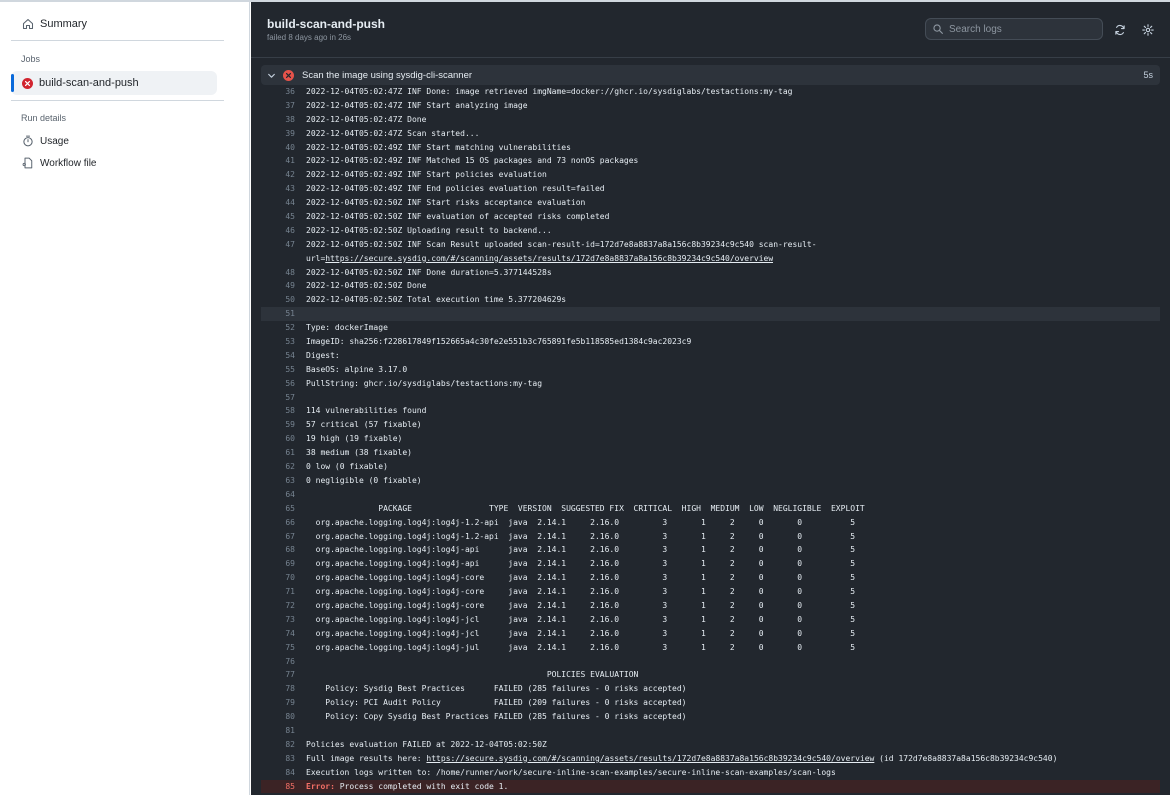 This screenshot has width=1170, height=795. I want to click on line-number: 69, so click(278, 564).